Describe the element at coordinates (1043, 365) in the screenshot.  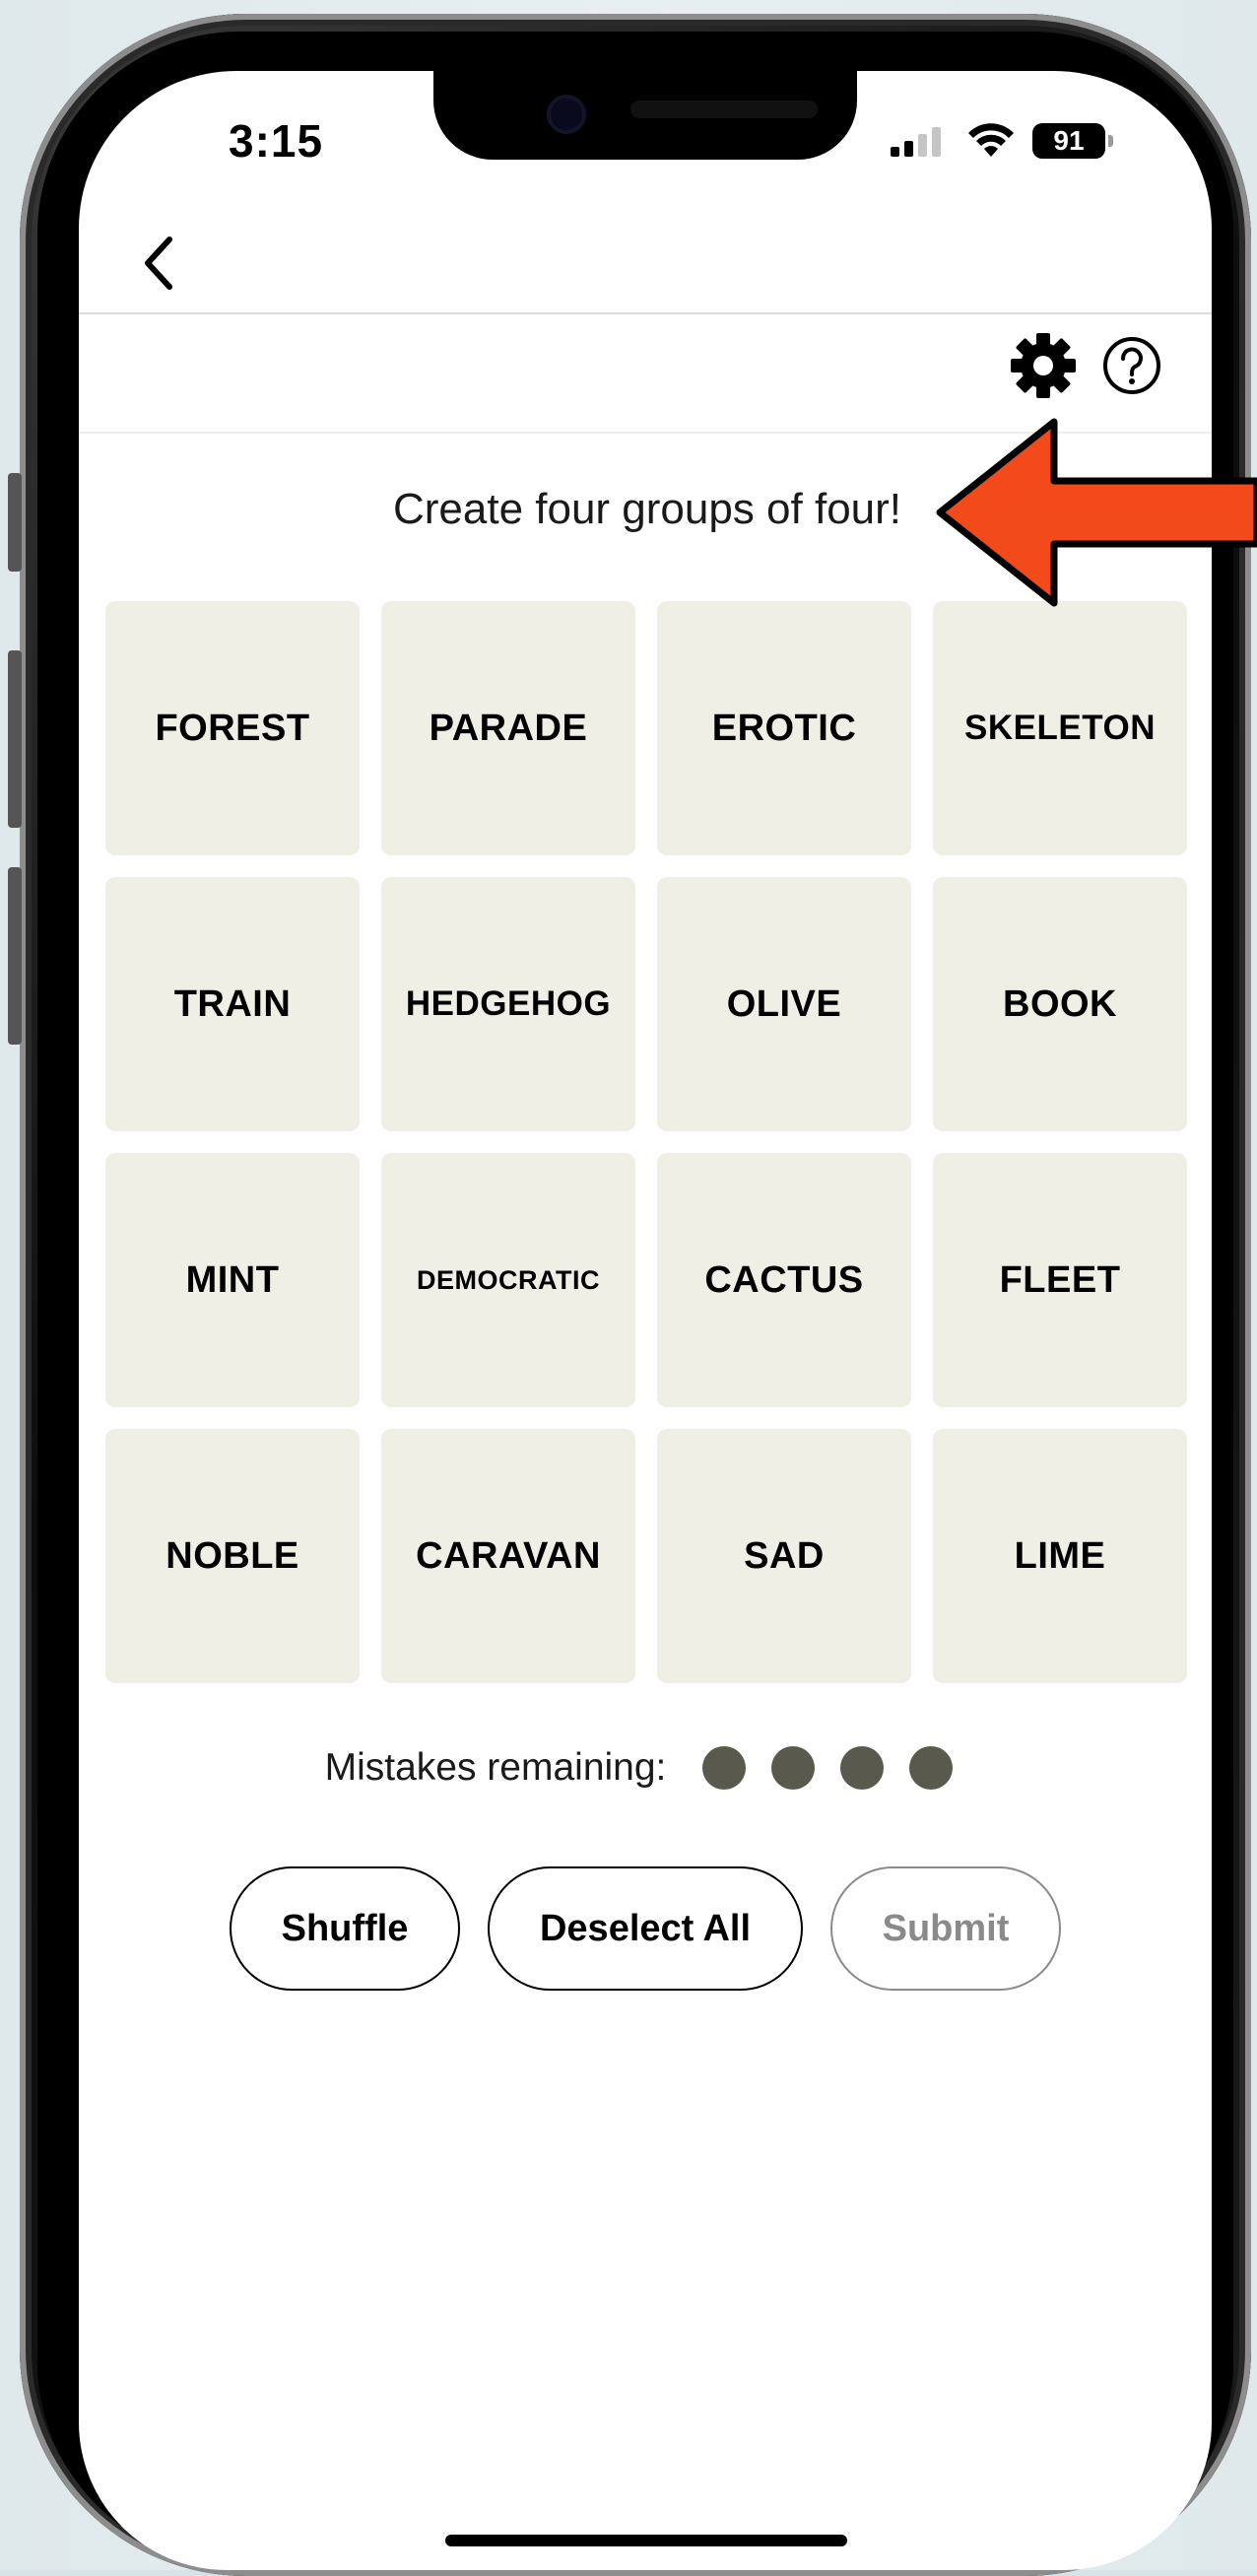
I see `gear-icon` at that location.